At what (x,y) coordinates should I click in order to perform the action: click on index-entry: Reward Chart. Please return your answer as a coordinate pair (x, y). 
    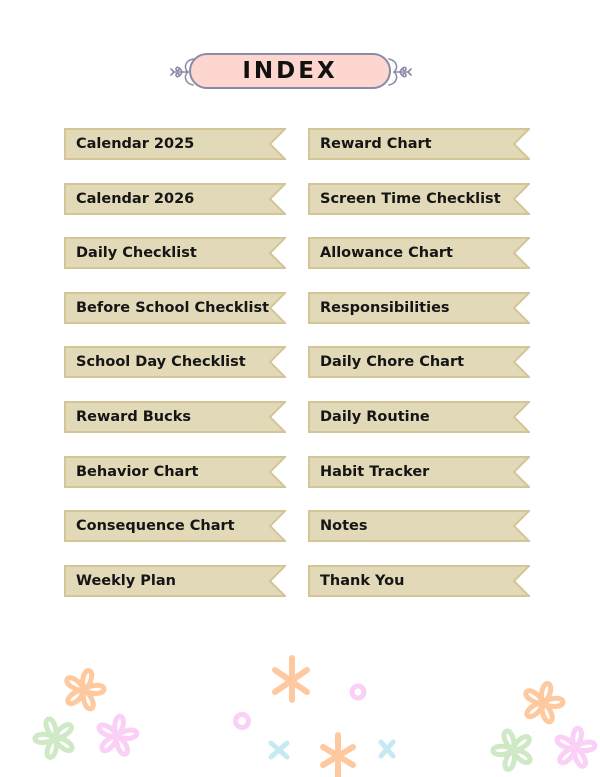
    Looking at the image, I should click on (419, 144).